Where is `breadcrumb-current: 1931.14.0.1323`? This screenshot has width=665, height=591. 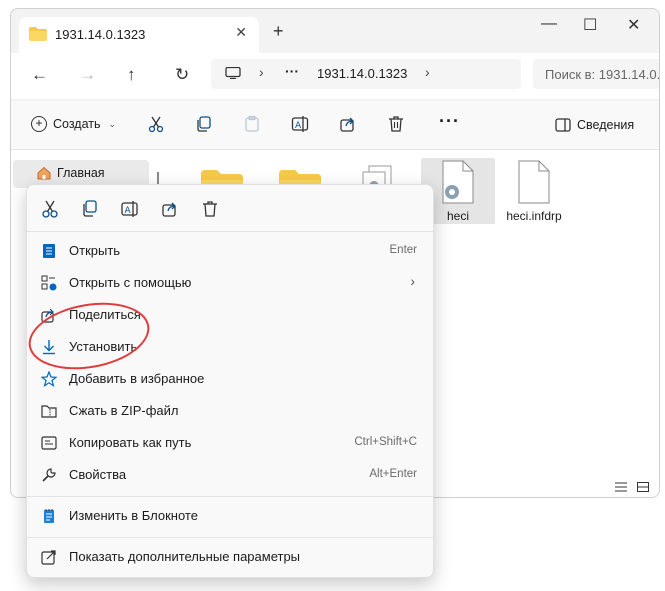
breadcrumb-current: 1931.14.0.1323 is located at coordinates (362, 73).